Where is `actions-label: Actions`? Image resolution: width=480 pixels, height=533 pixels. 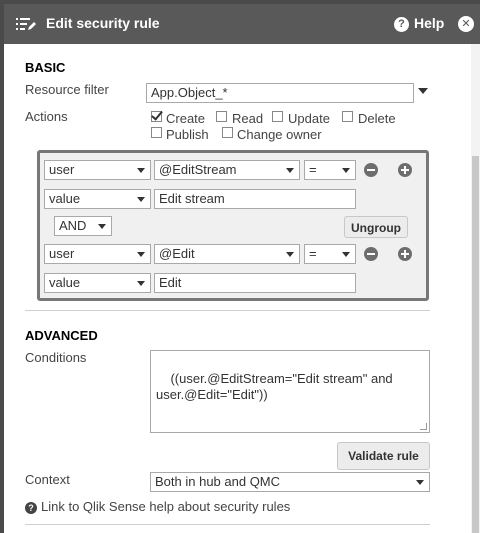
actions-label: Actions is located at coordinates (46, 116).